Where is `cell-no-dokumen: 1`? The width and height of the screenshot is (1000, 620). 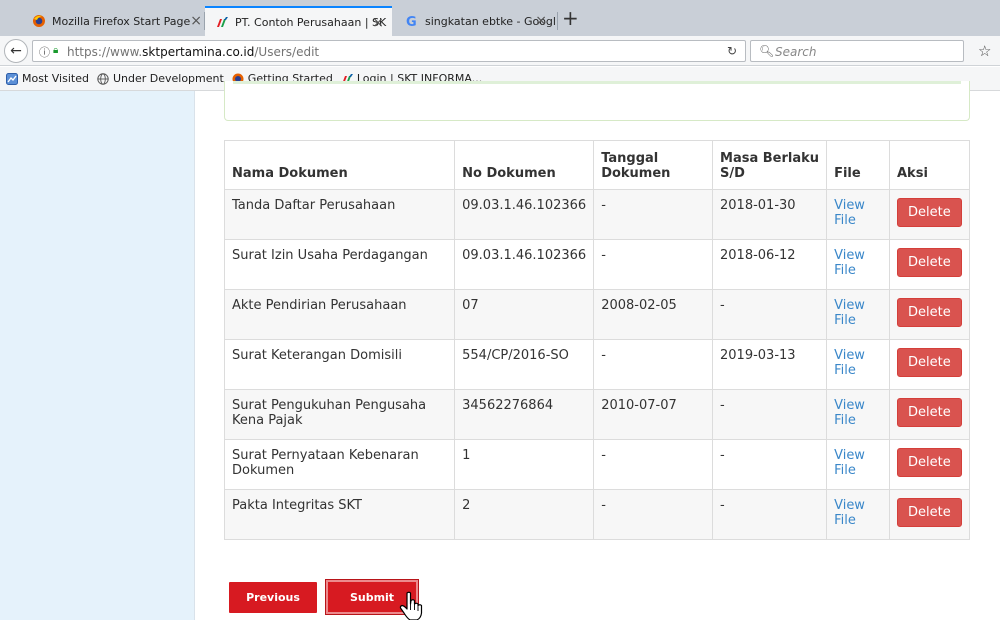 cell-no-dokumen: 1 is located at coordinates (524, 464).